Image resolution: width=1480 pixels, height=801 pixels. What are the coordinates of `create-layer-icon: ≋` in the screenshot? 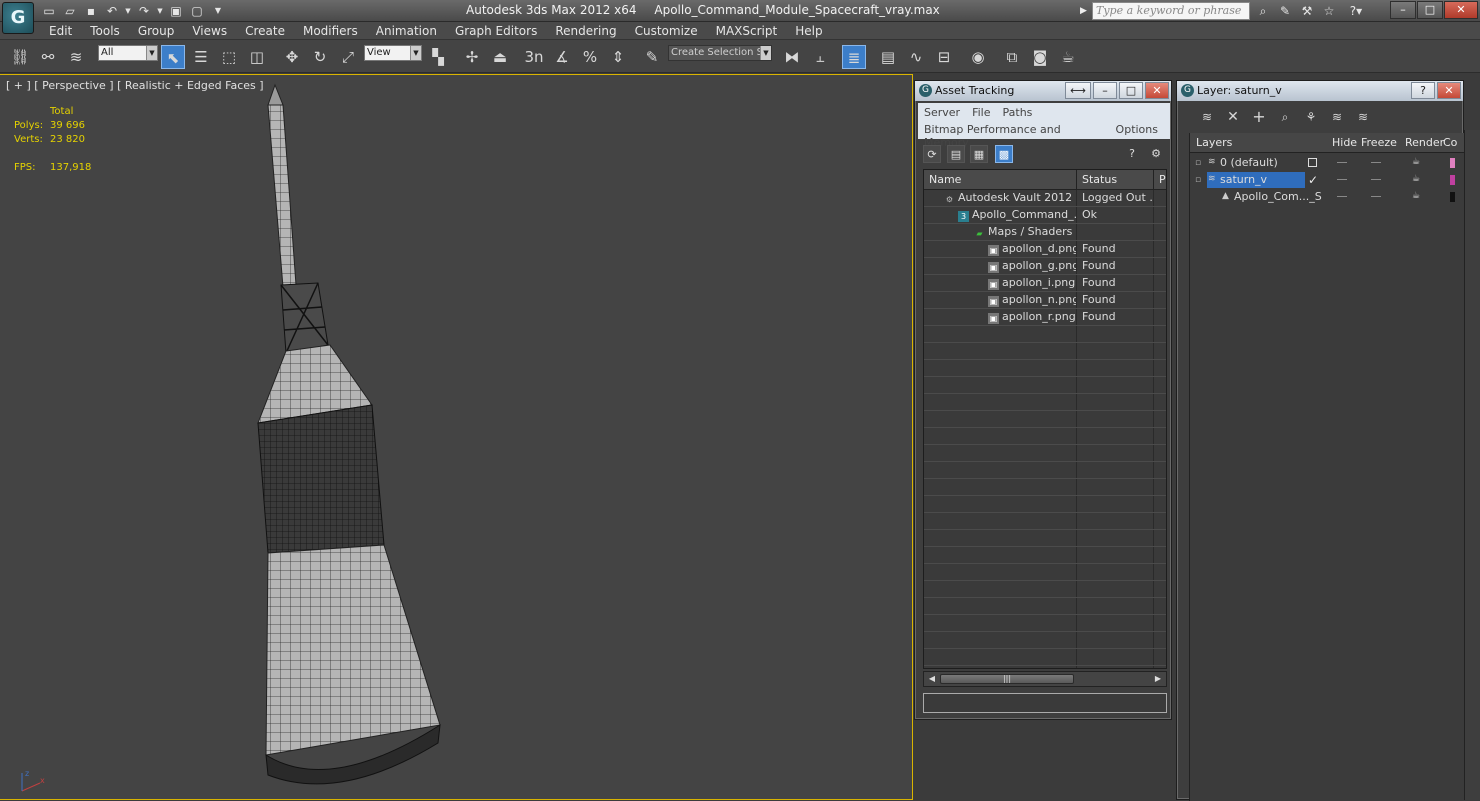 It's located at (1207, 117).